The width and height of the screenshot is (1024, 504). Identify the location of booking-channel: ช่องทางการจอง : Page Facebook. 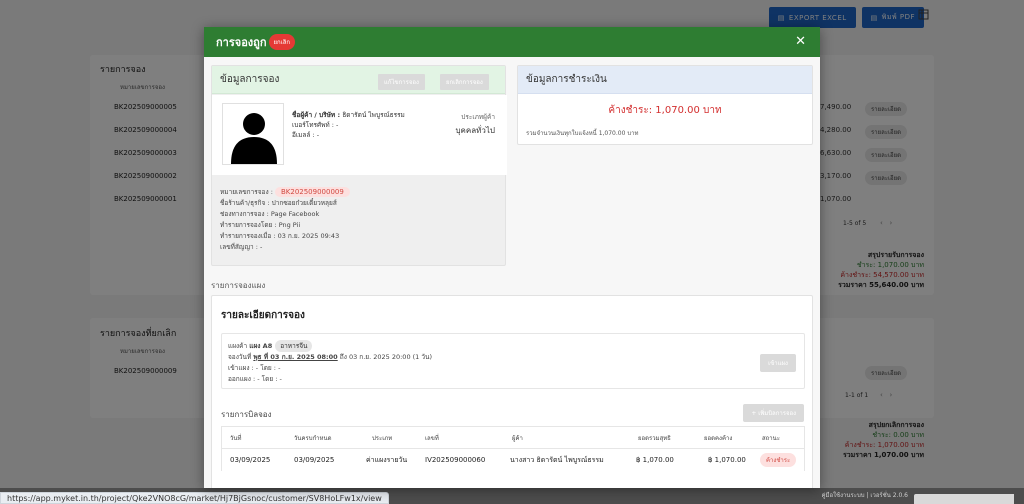
(270, 214).